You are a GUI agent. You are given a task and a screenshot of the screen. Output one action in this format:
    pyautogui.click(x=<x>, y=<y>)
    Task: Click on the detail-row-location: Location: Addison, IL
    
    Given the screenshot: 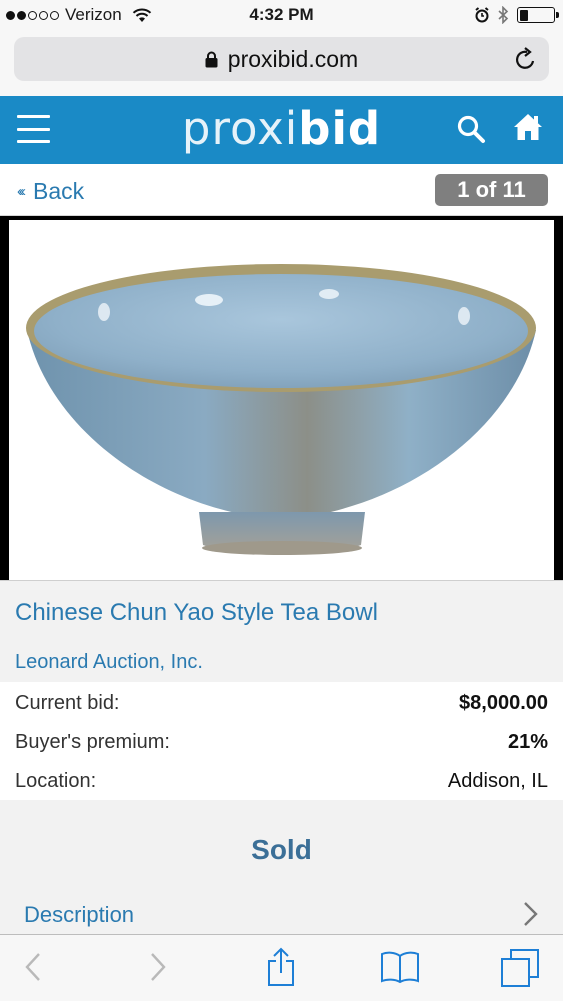 What is the action you would take?
    pyautogui.click(x=281, y=781)
    